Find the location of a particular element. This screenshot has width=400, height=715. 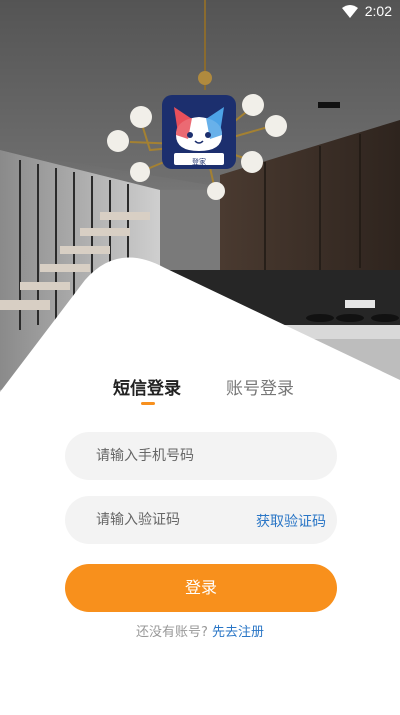

tab-account-login: 账号登录 is located at coordinates (260, 386).